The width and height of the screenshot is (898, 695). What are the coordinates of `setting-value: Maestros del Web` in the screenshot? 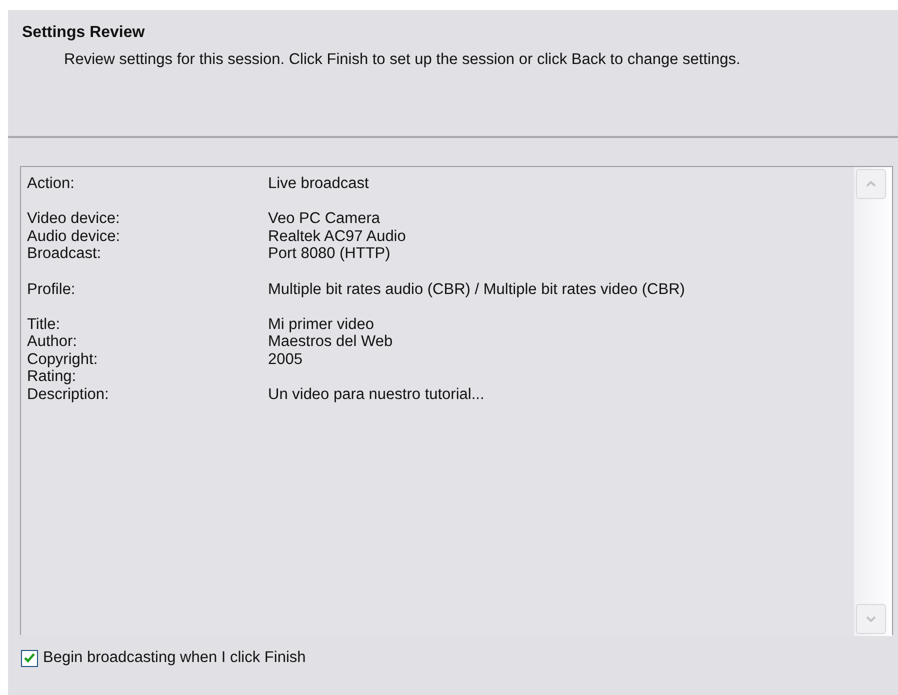 It's located at (330, 341).